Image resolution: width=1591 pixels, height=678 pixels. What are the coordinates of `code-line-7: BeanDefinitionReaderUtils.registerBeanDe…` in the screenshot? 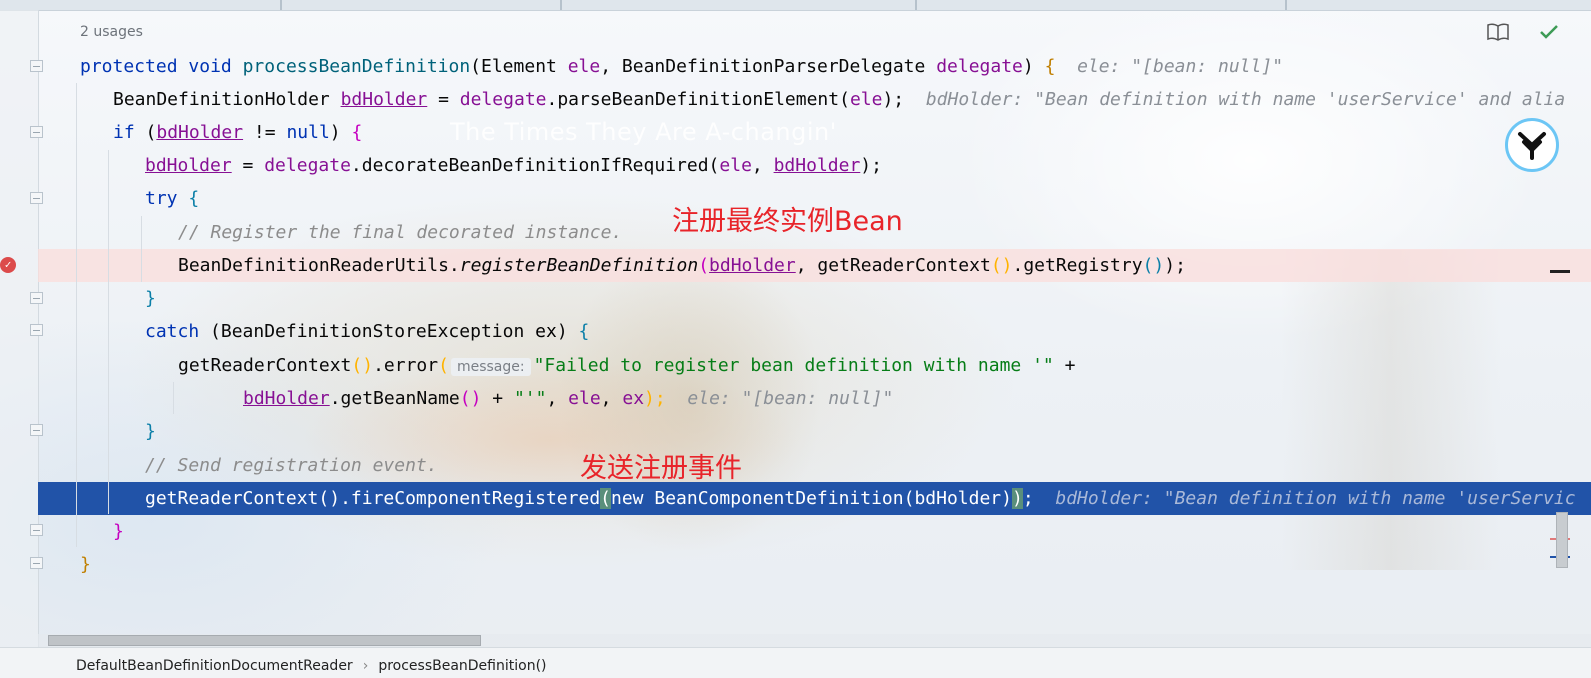 It's located at (682, 265).